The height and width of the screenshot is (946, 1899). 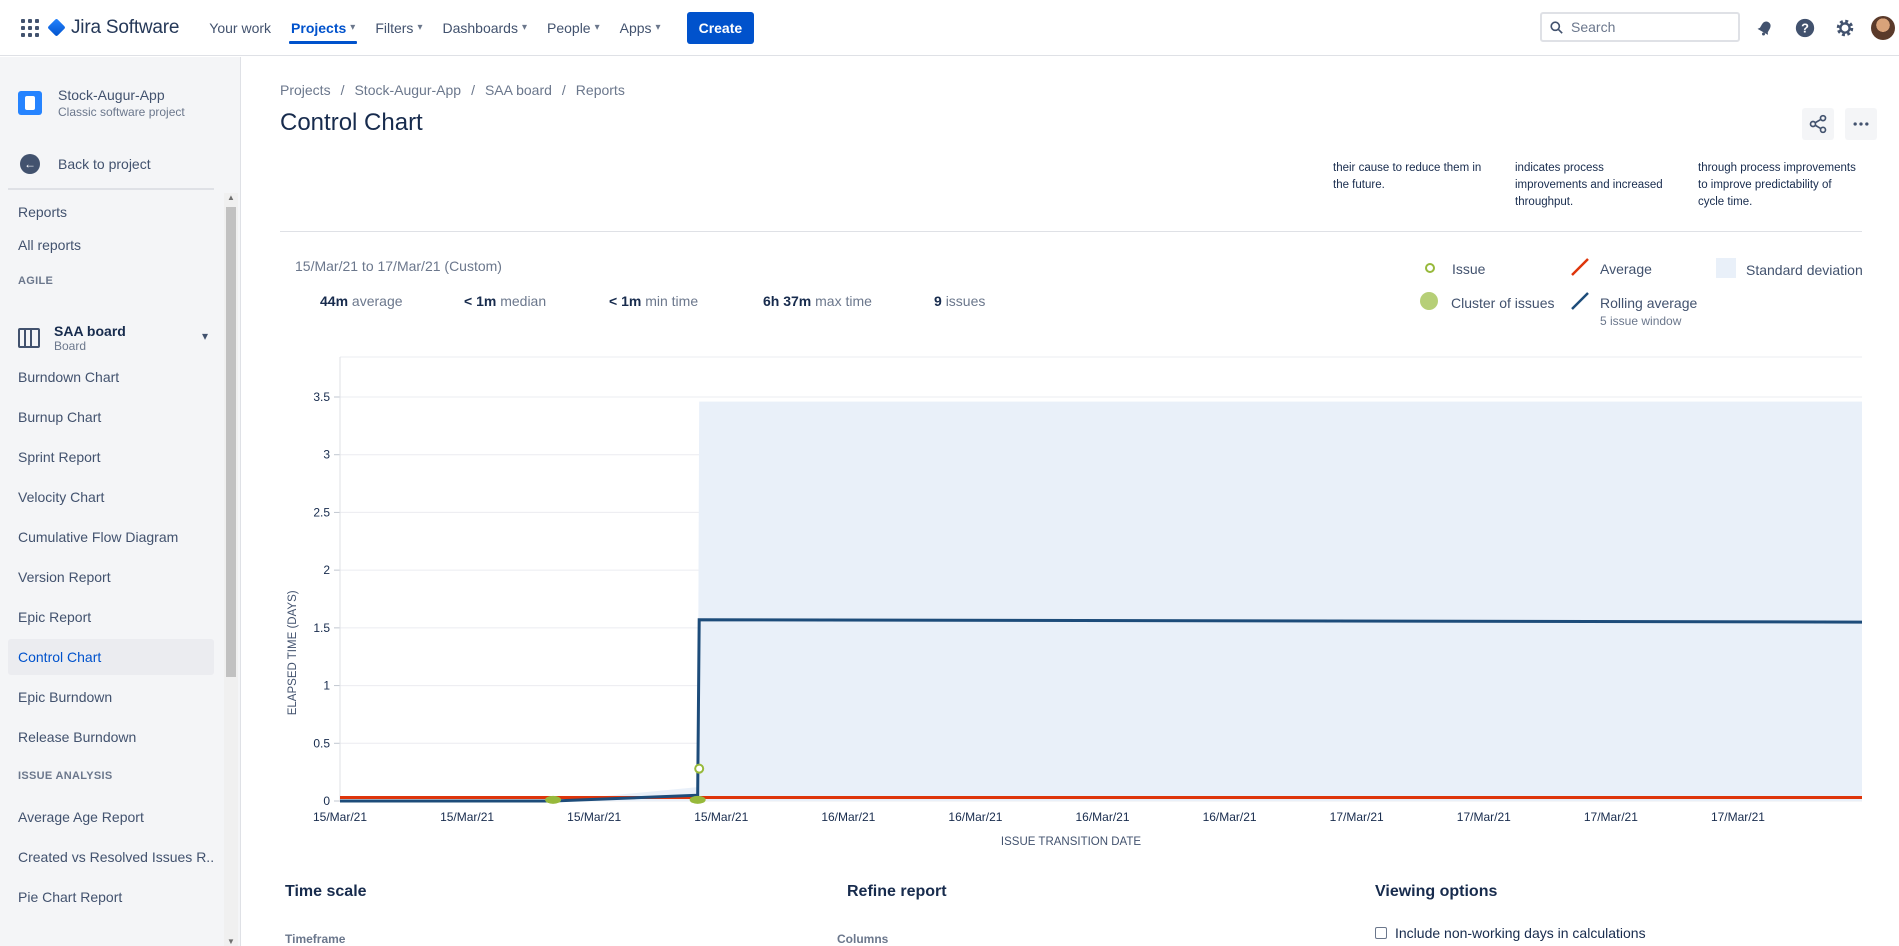 I want to click on back-to-project-link: ← Back to project, so click(x=85, y=164).